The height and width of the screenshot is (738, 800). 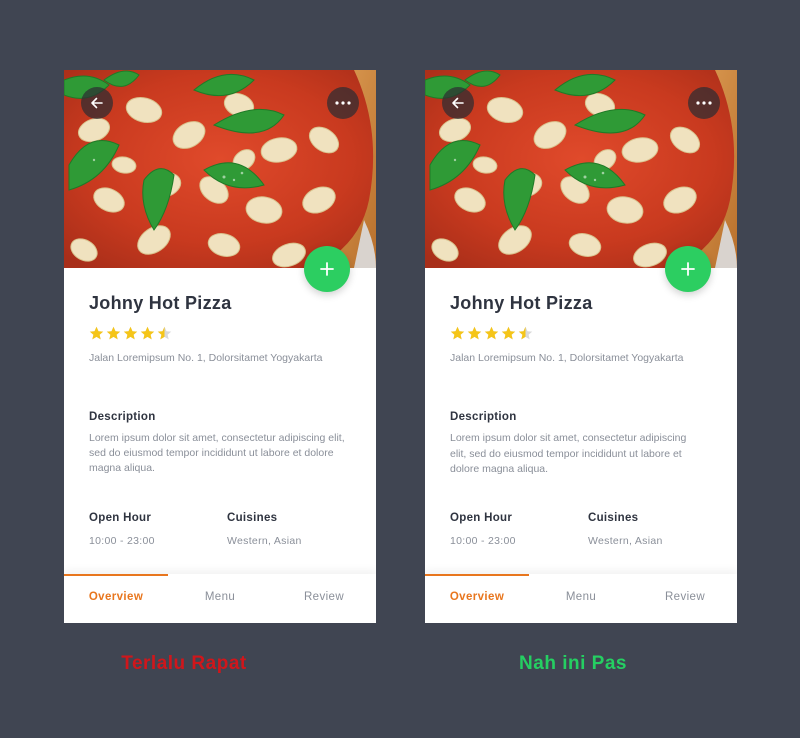 What do you see at coordinates (573, 663) in the screenshot?
I see `caption-just-right: Nah ini Pas` at bounding box center [573, 663].